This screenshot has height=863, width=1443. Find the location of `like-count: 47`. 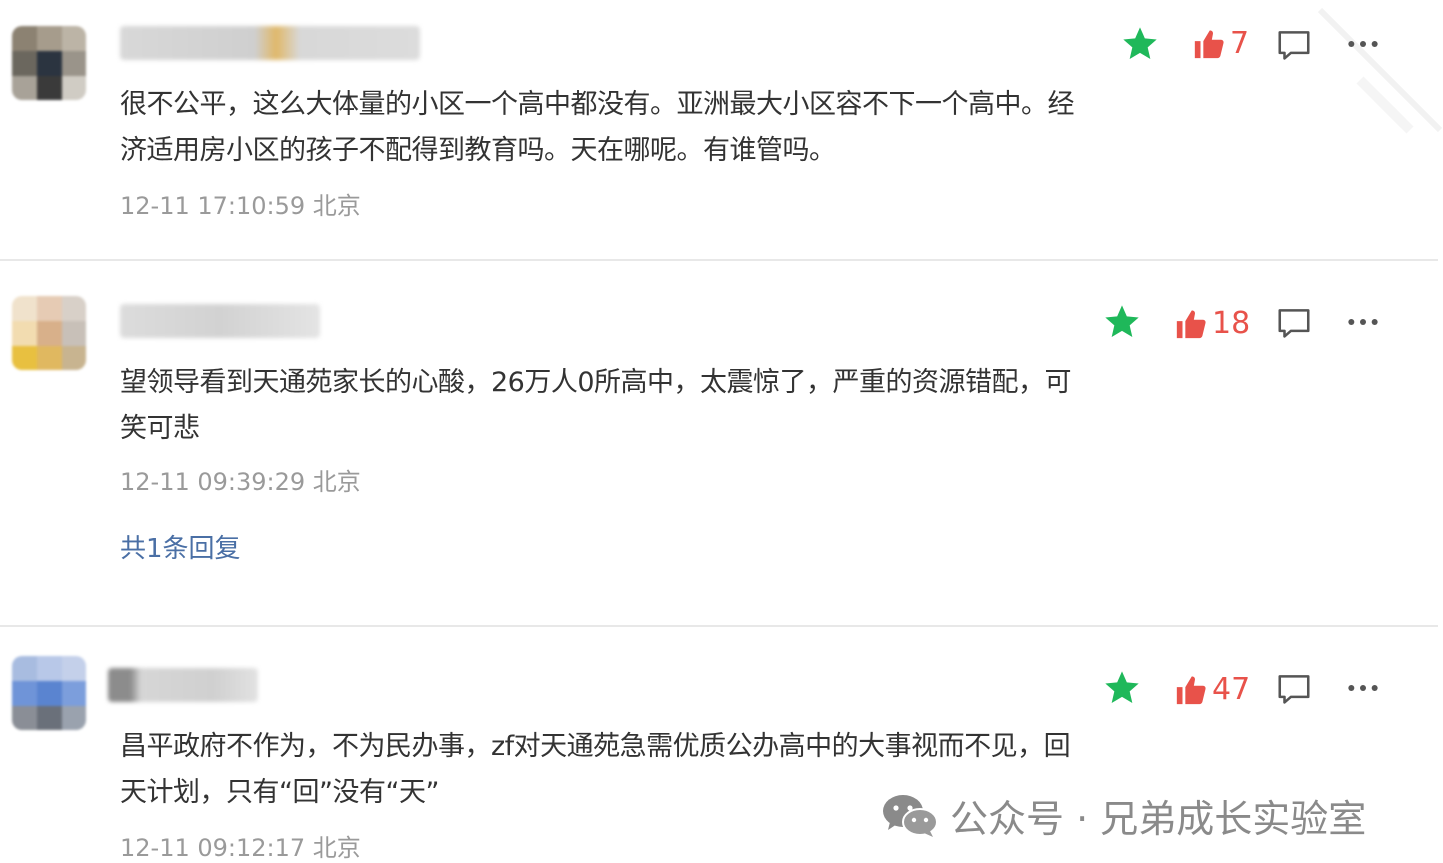

like-count: 47 is located at coordinates (1231, 689).